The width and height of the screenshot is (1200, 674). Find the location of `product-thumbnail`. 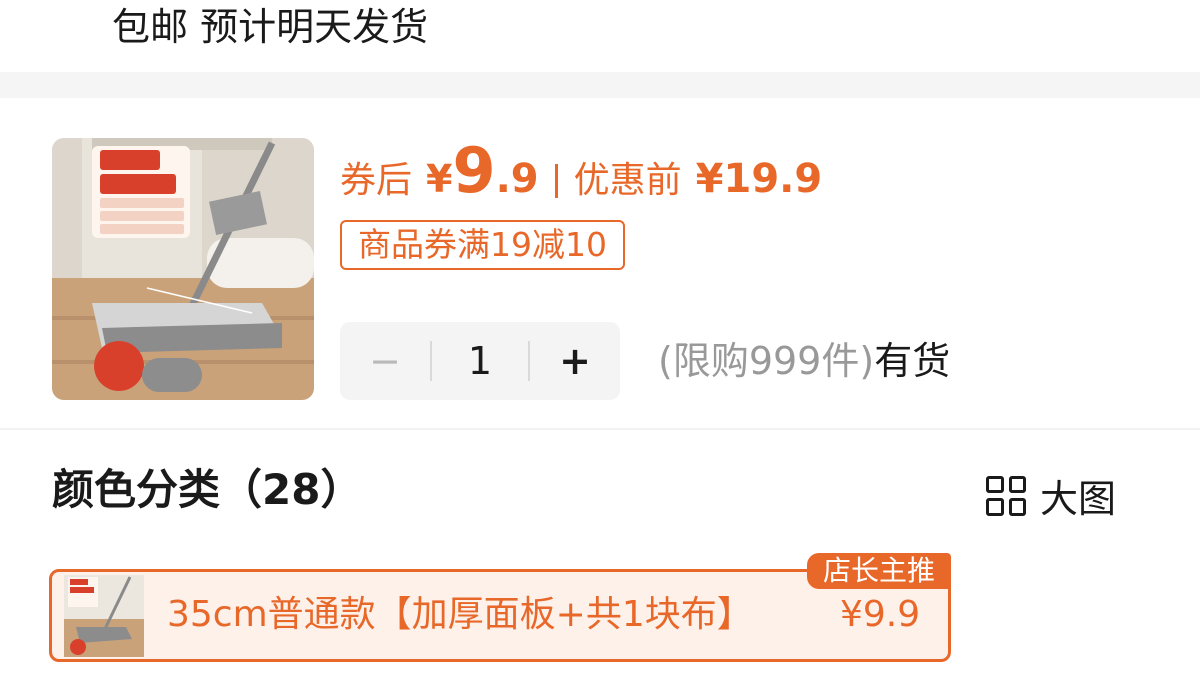

product-thumbnail is located at coordinates (183, 269).